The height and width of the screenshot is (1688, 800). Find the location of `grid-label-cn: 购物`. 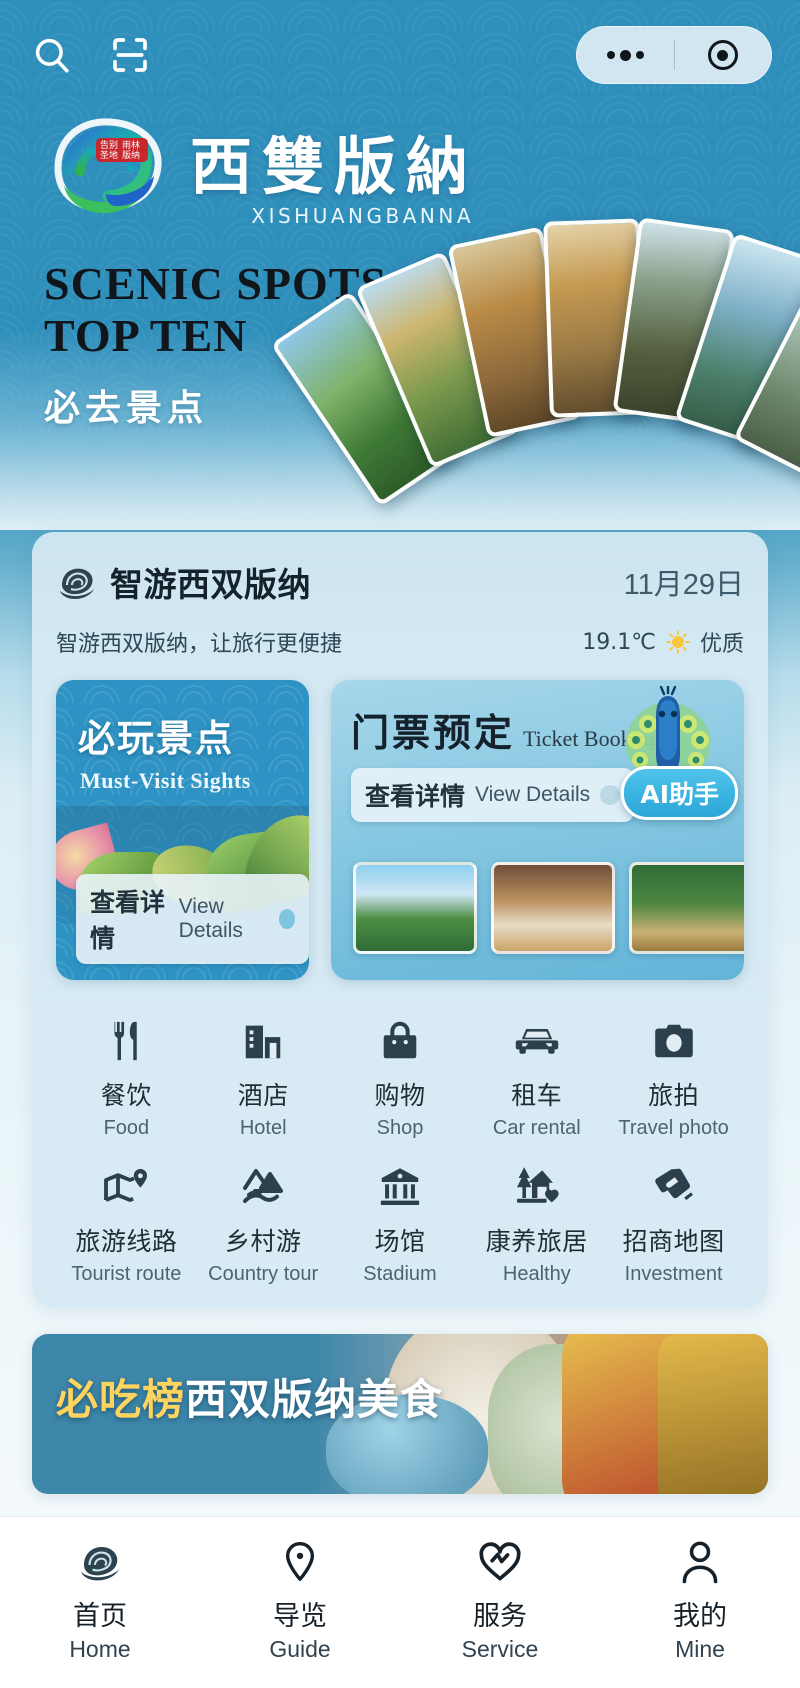

grid-label-cn: 购物 is located at coordinates (400, 1095).